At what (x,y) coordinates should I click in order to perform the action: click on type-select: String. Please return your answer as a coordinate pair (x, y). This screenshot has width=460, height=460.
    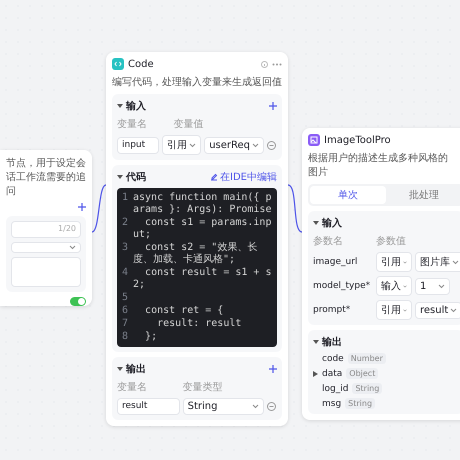
    Looking at the image, I should click on (223, 406).